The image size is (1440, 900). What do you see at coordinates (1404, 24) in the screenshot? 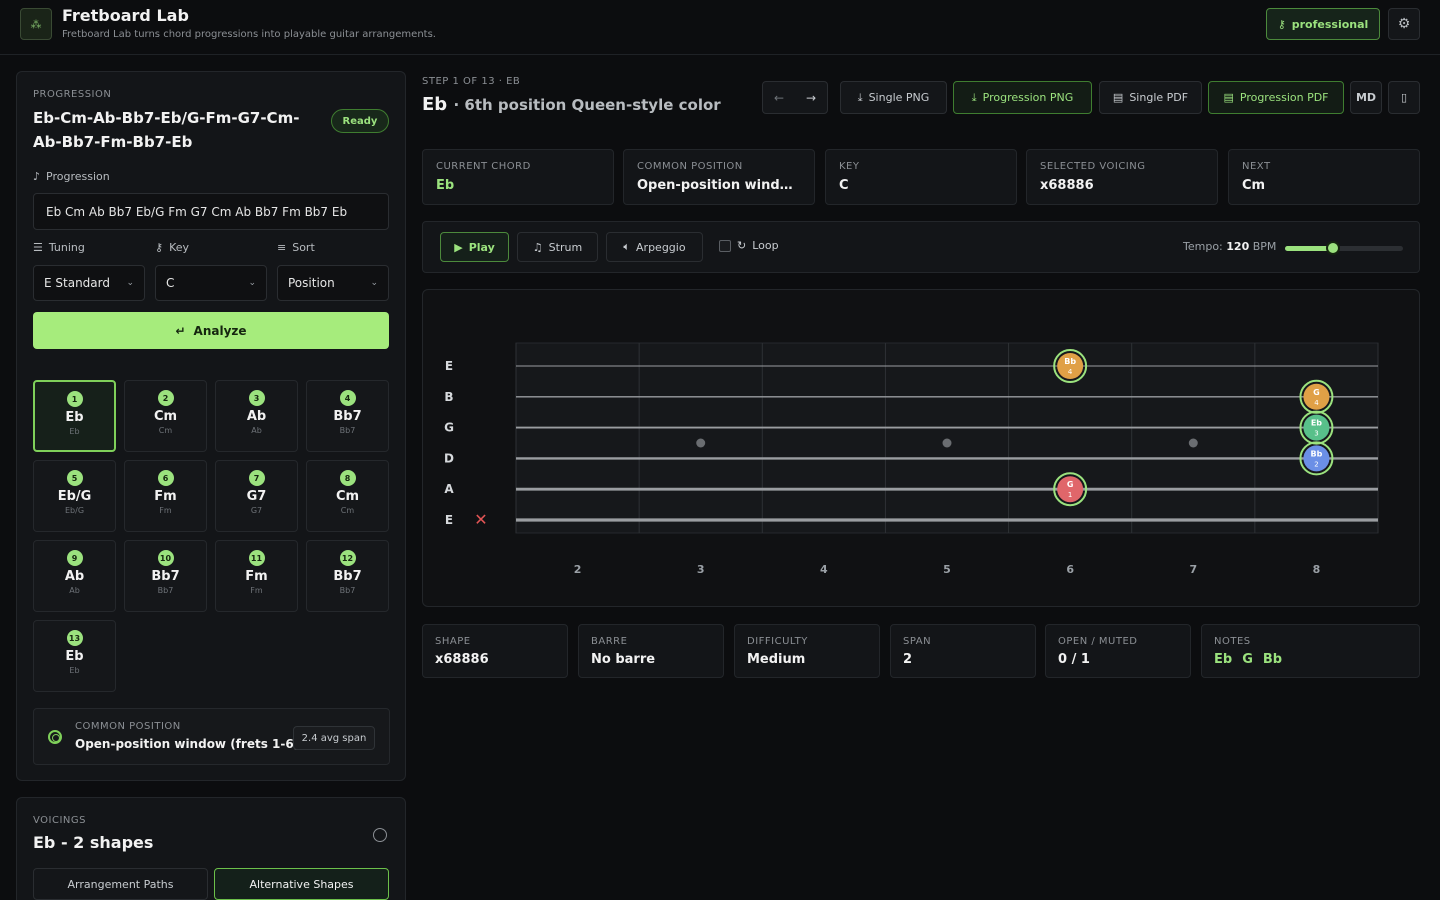
I see `settings-button: ⚙` at bounding box center [1404, 24].